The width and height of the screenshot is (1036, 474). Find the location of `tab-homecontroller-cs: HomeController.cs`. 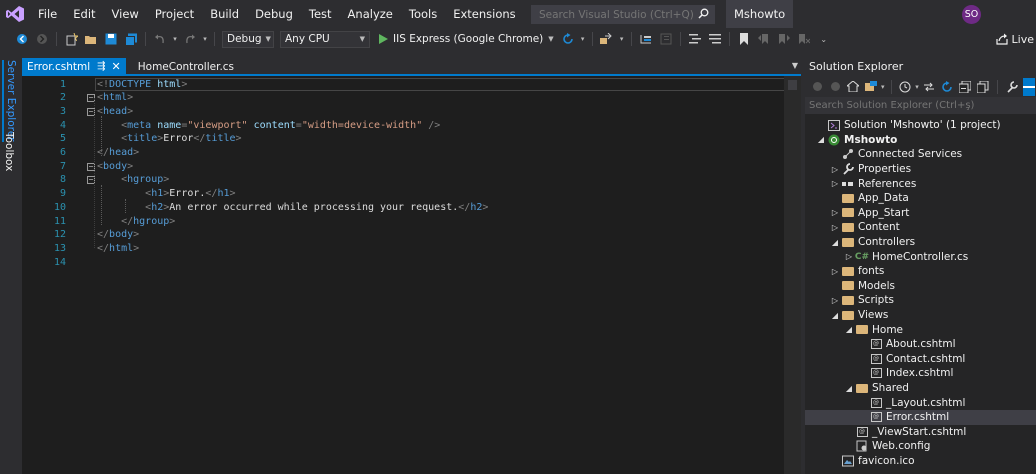

tab-homecontroller-cs: HomeController.cs is located at coordinates (182, 66).